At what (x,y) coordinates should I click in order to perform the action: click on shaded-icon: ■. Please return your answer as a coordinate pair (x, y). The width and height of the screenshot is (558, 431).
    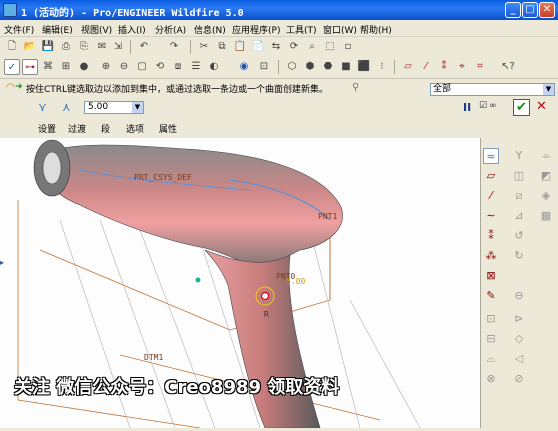
    Looking at the image, I should click on (346, 67).